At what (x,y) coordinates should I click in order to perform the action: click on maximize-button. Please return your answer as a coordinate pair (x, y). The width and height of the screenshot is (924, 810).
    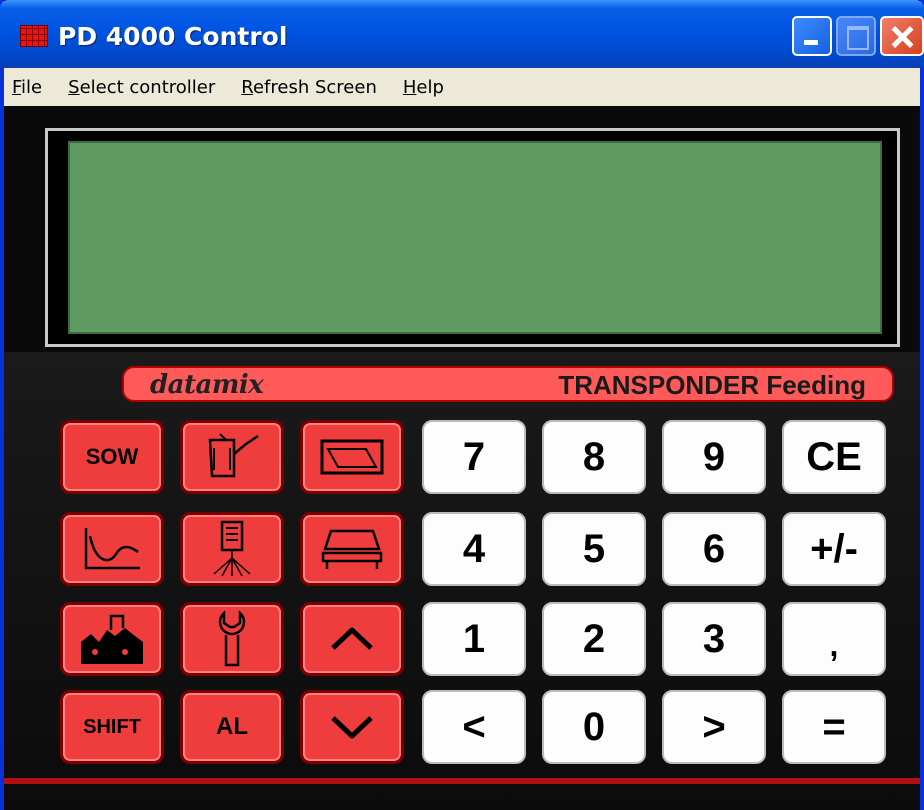
    Looking at the image, I should click on (856, 36).